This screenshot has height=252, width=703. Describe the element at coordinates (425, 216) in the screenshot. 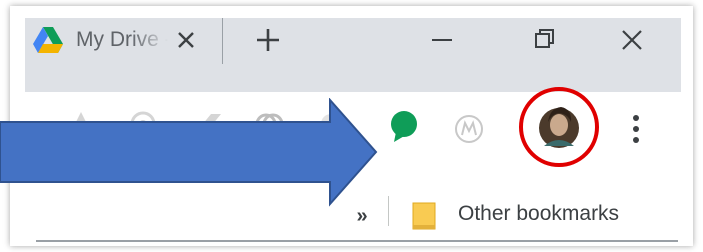

I see `folder-icon` at that location.